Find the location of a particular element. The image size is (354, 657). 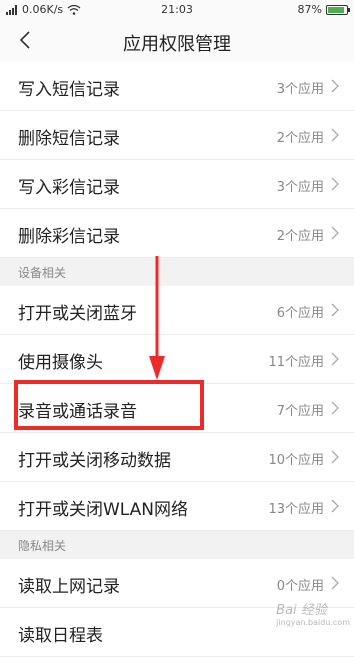

list-item: 使用摄像头 11个应用 is located at coordinates (177, 359).